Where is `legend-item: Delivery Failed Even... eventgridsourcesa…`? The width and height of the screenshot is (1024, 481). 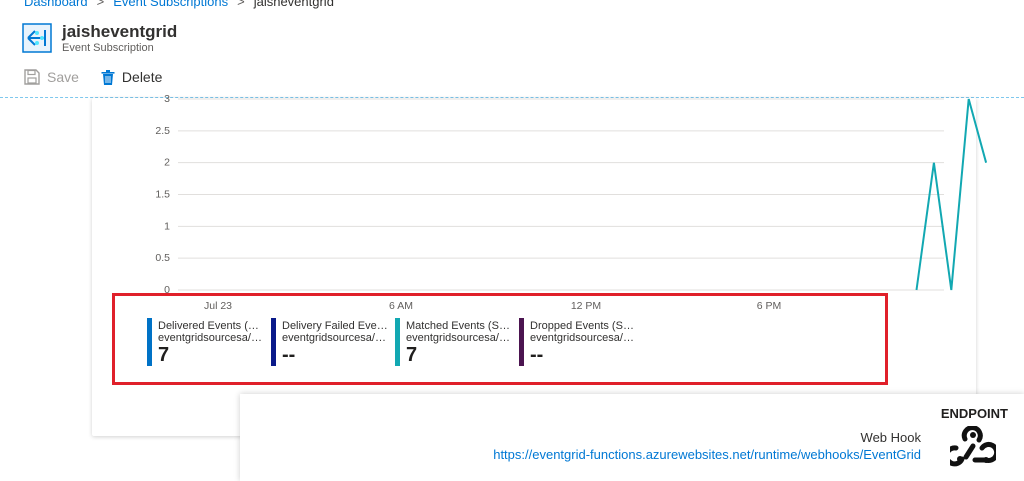 legend-item: Delivery Failed Even... eventgridsourcesa… is located at coordinates (330, 342).